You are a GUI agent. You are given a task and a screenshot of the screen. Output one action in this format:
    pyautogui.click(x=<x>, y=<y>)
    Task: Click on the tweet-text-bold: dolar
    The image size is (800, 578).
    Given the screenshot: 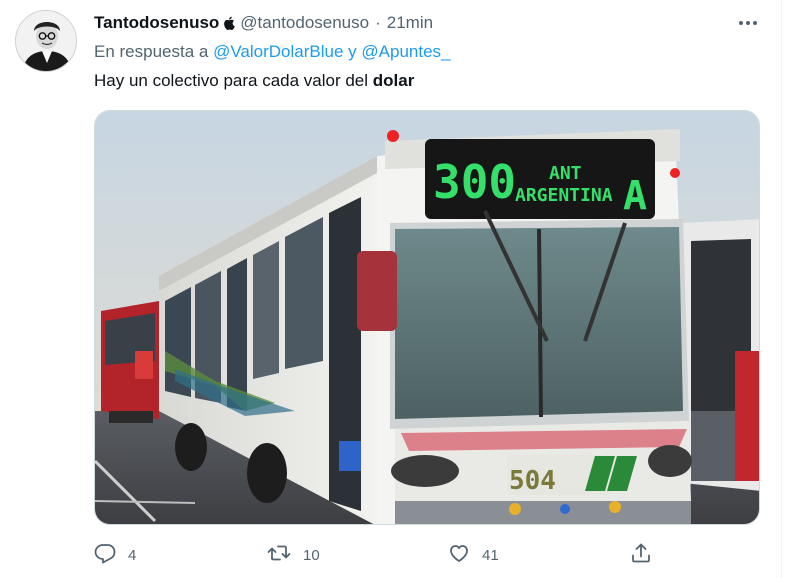 What is the action you would take?
    pyautogui.click(x=393, y=80)
    